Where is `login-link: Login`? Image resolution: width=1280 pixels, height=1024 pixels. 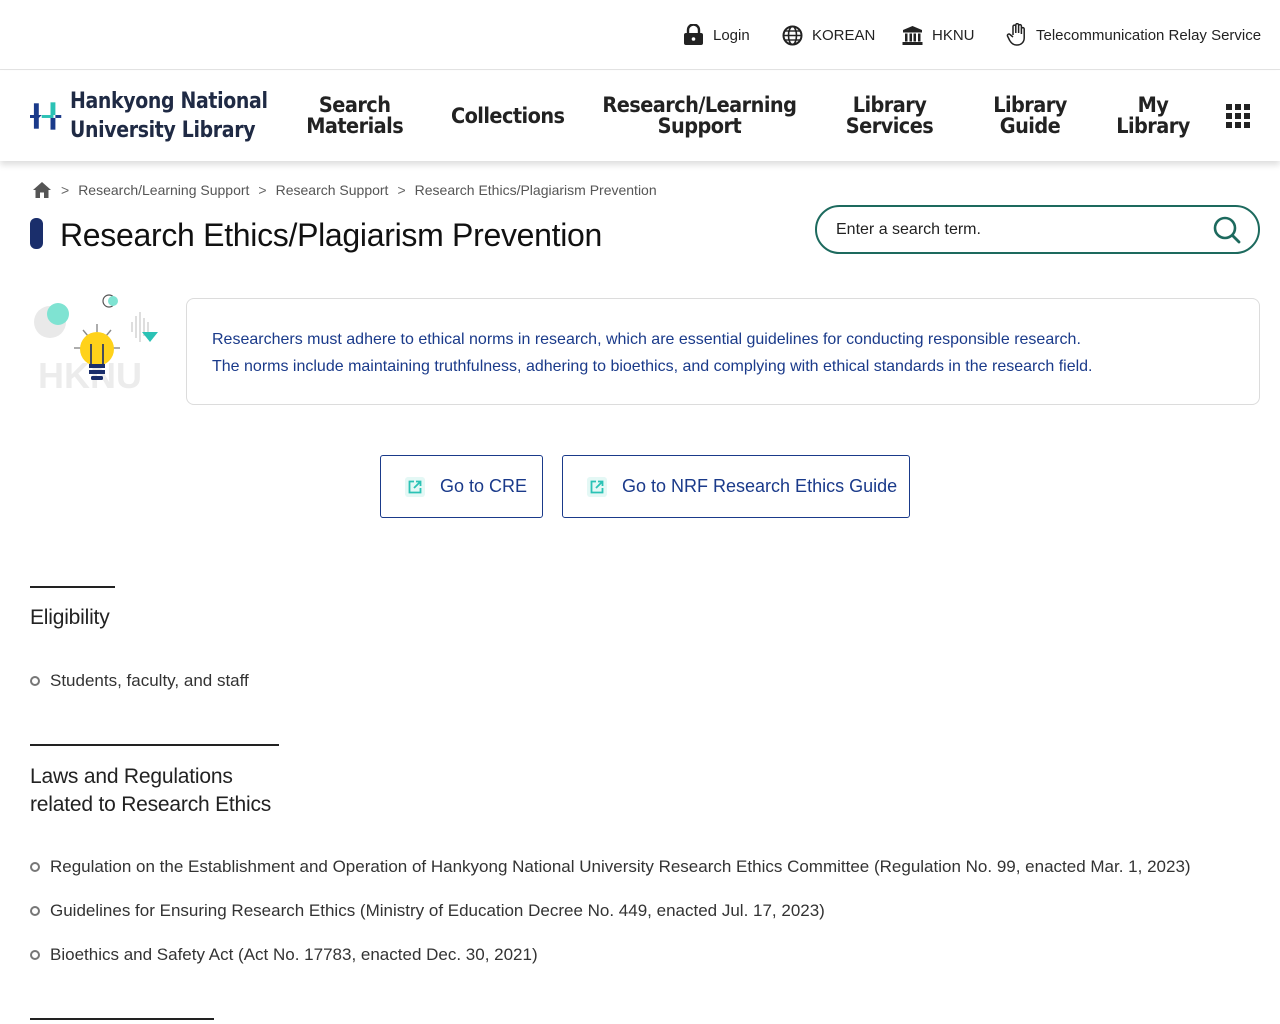
login-link: Login is located at coordinates (716, 35).